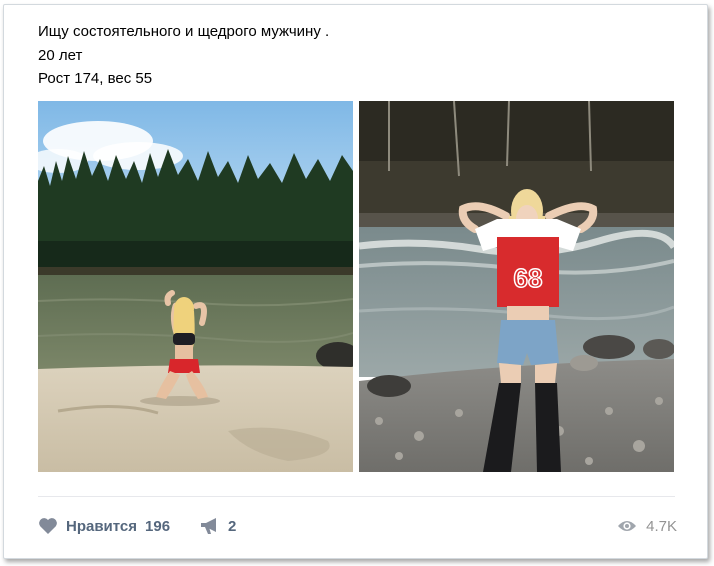 The image size is (714, 566). What do you see at coordinates (627, 526) in the screenshot?
I see `eye-icon` at bounding box center [627, 526].